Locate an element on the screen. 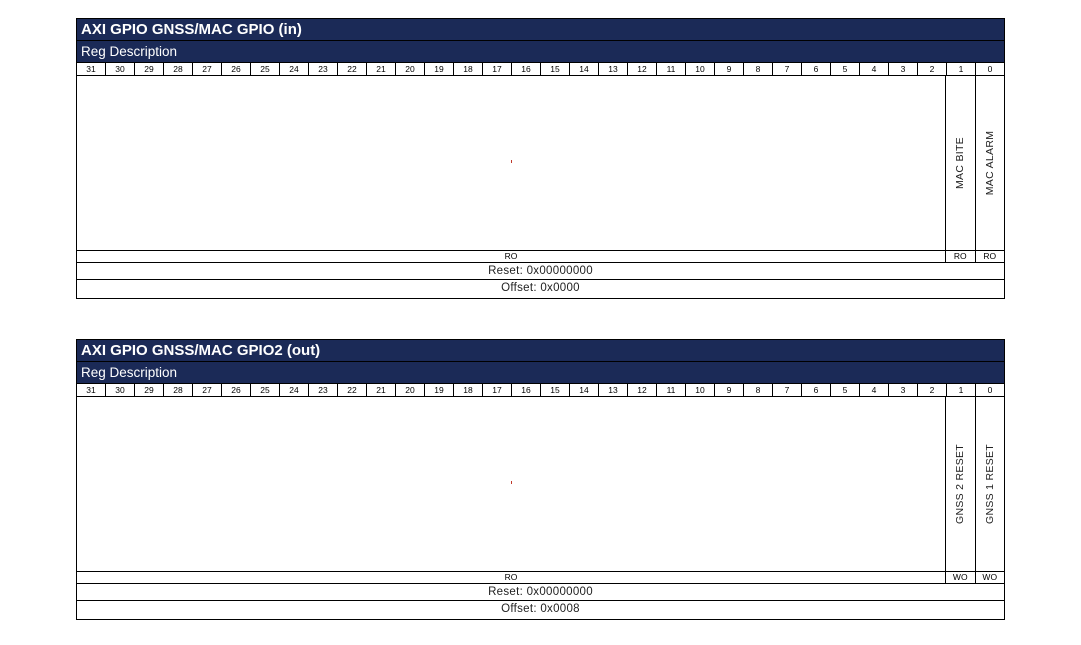  register-title: AXI GPIO GNSS/MAC GPIO2 (out) is located at coordinates (540, 351).